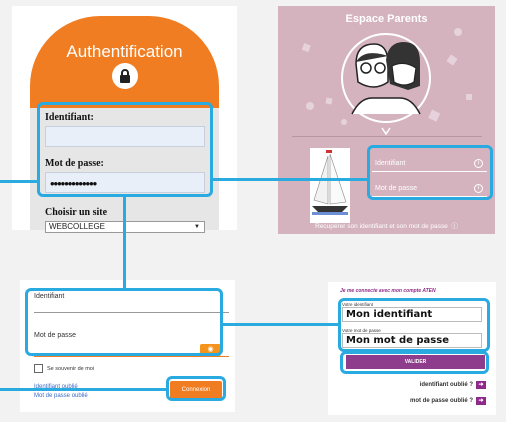 This screenshot has height=422, width=506. I want to click on highlight-validate-button, so click(414, 362).